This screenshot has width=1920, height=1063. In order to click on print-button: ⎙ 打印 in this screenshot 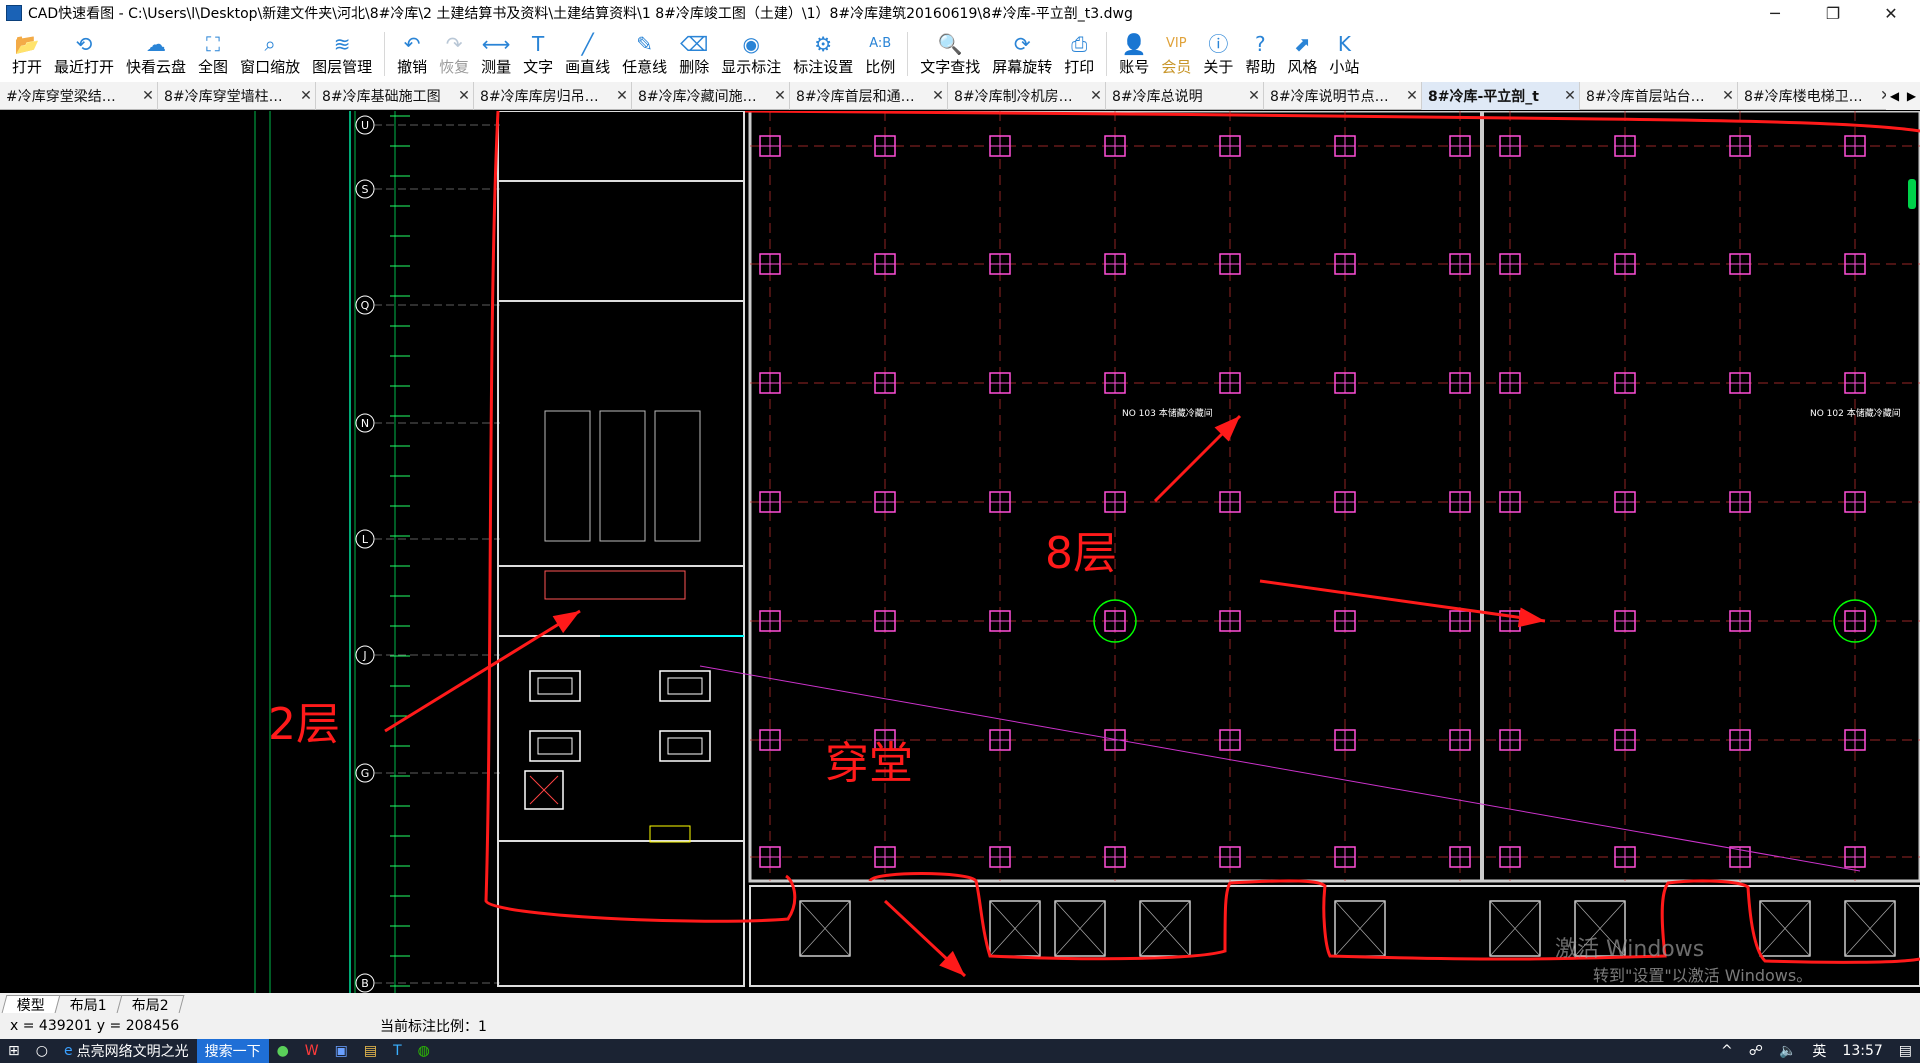, I will do `click(1079, 54)`.